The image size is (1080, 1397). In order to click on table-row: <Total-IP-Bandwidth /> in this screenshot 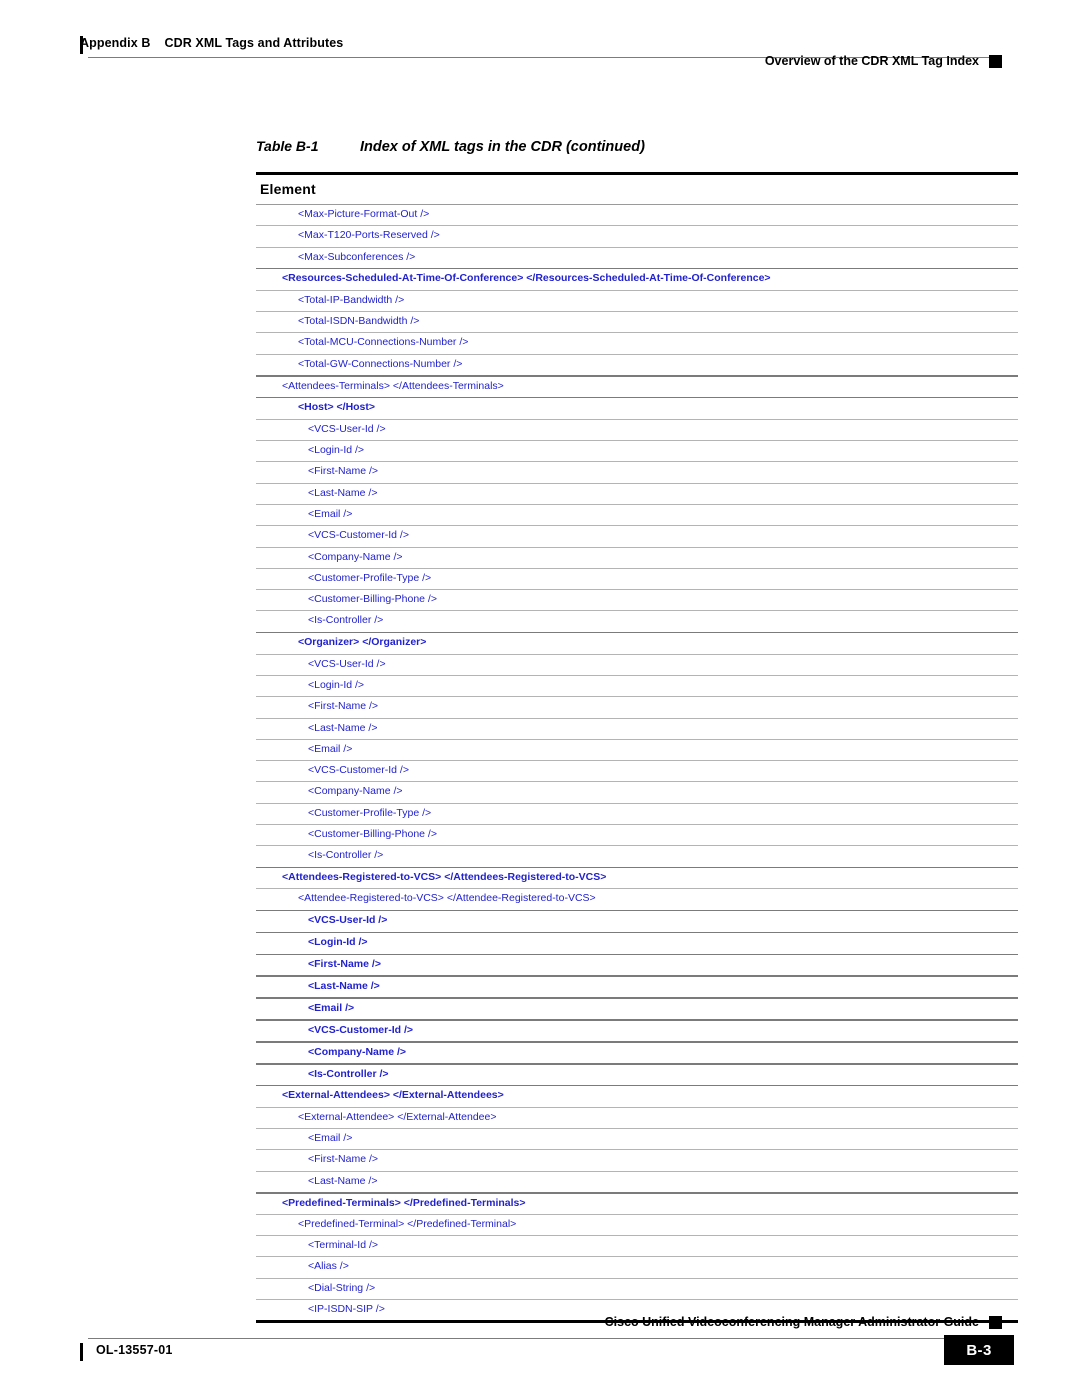, I will do `click(637, 301)`.